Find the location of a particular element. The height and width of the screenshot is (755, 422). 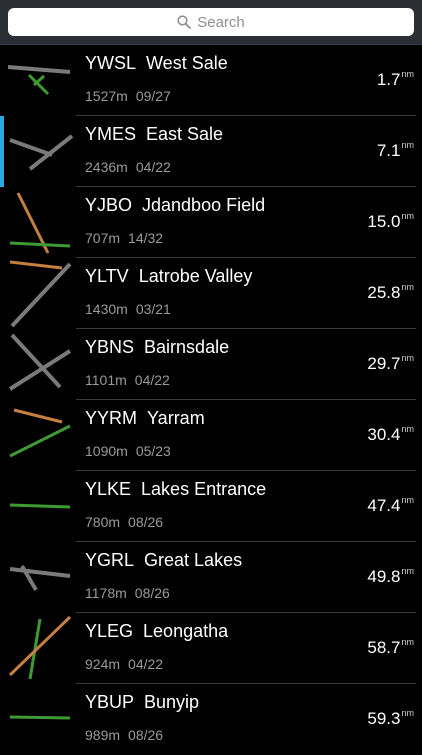

airport-row: YBNS Bairnsdale 1101m 04/22 29.7nm is located at coordinates (211, 364).